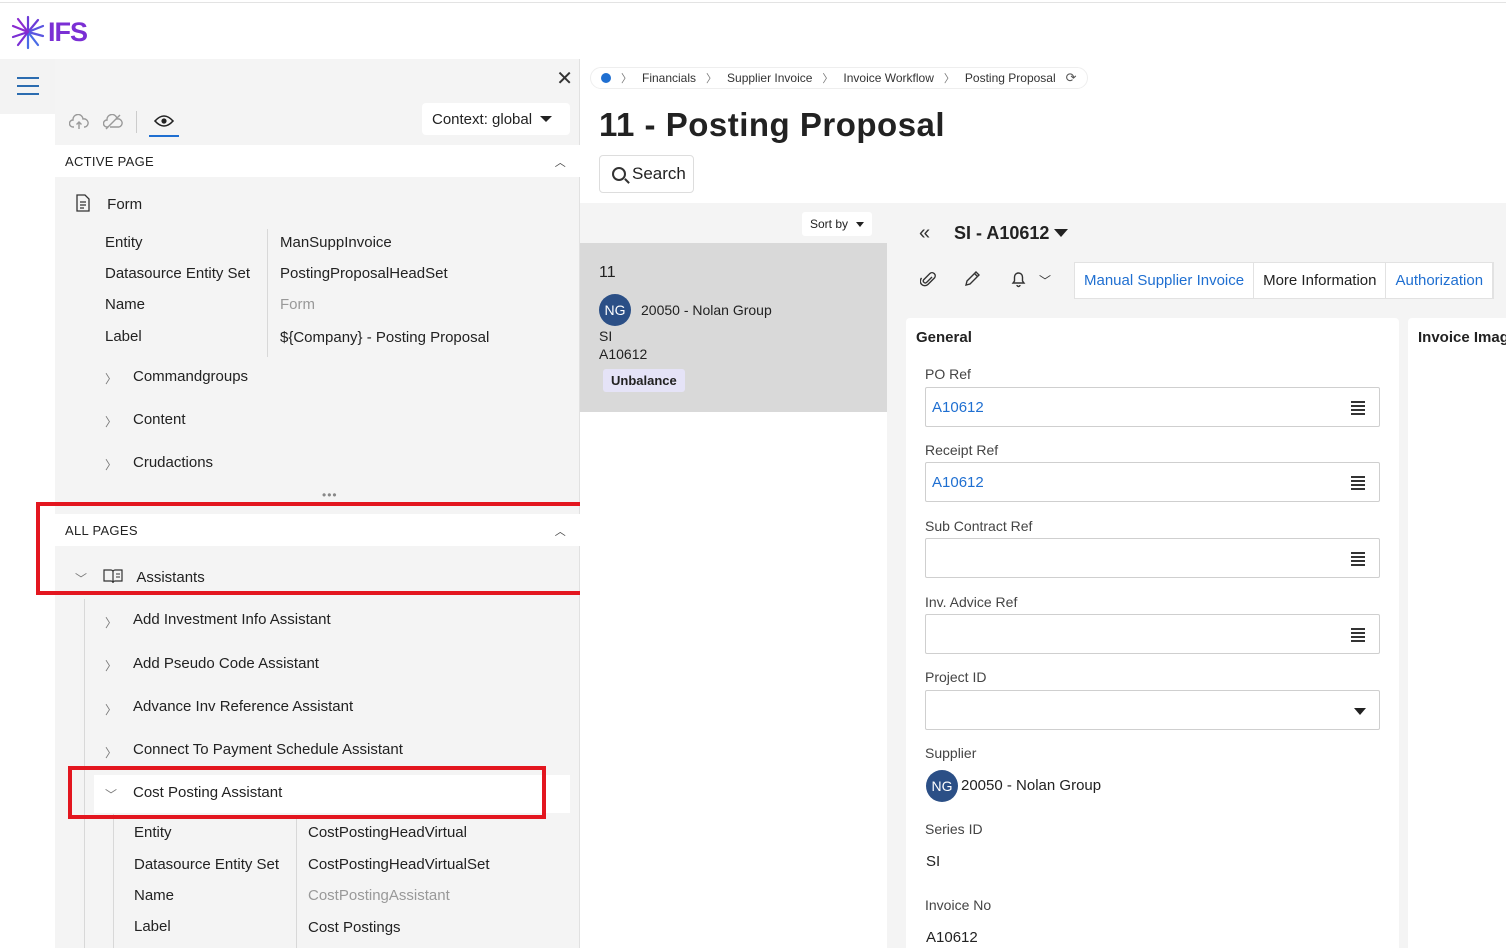 The width and height of the screenshot is (1506, 948). I want to click on project-id-label: Project ID, so click(956, 677).